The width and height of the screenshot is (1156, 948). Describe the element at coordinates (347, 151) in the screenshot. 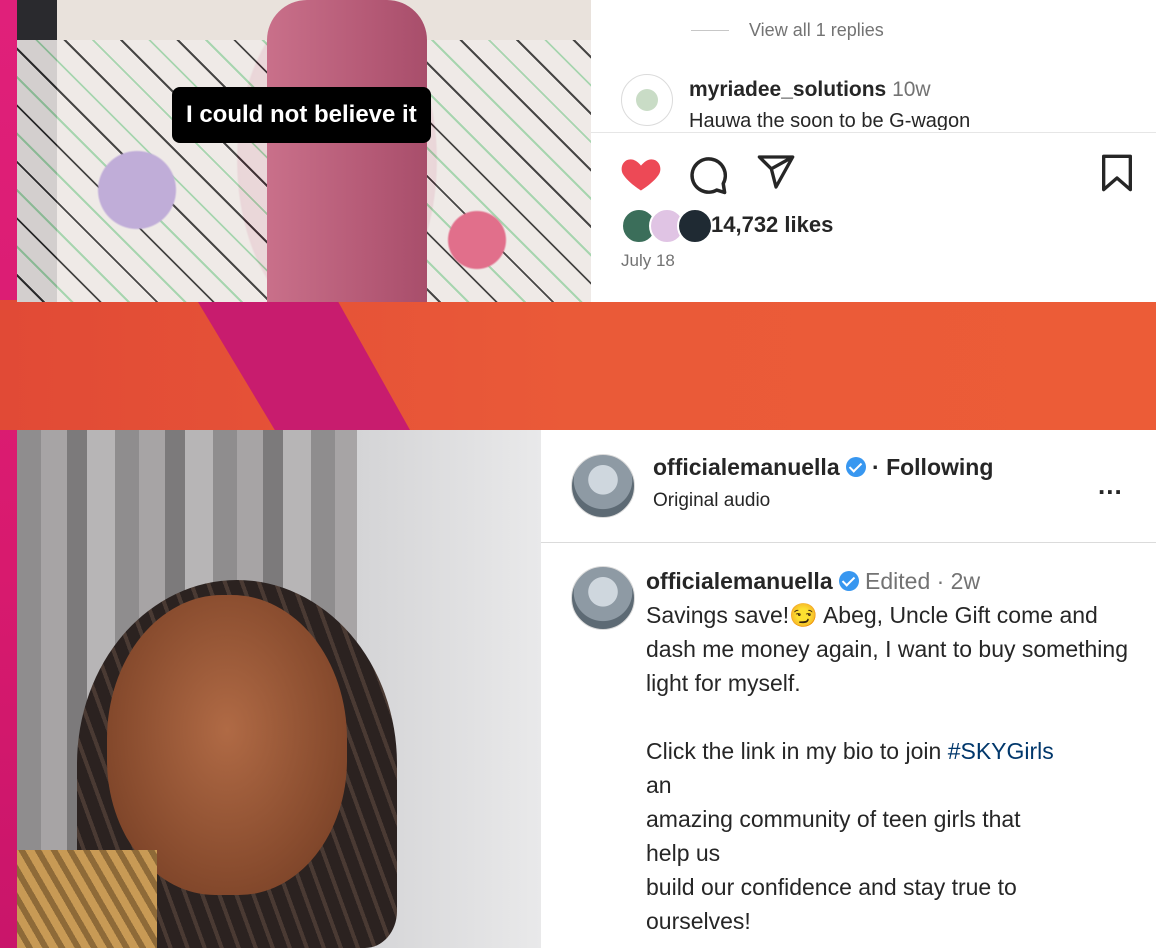

I see `video-scene-scarf` at that location.